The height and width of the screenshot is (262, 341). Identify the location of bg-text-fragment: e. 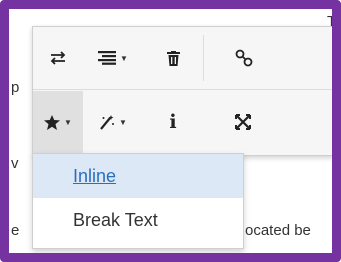
(15, 230).